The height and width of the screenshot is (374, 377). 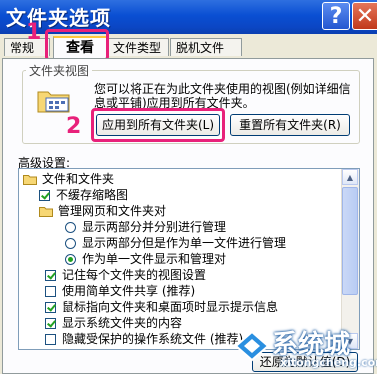 I want to click on list-item-label: 作为单一文件显示和管理对, so click(x=154, y=259).